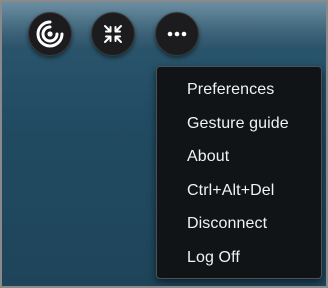 The image size is (328, 288). What do you see at coordinates (239, 124) in the screenshot?
I see `menu-item-gesture-guide: Gesture guide` at bounding box center [239, 124].